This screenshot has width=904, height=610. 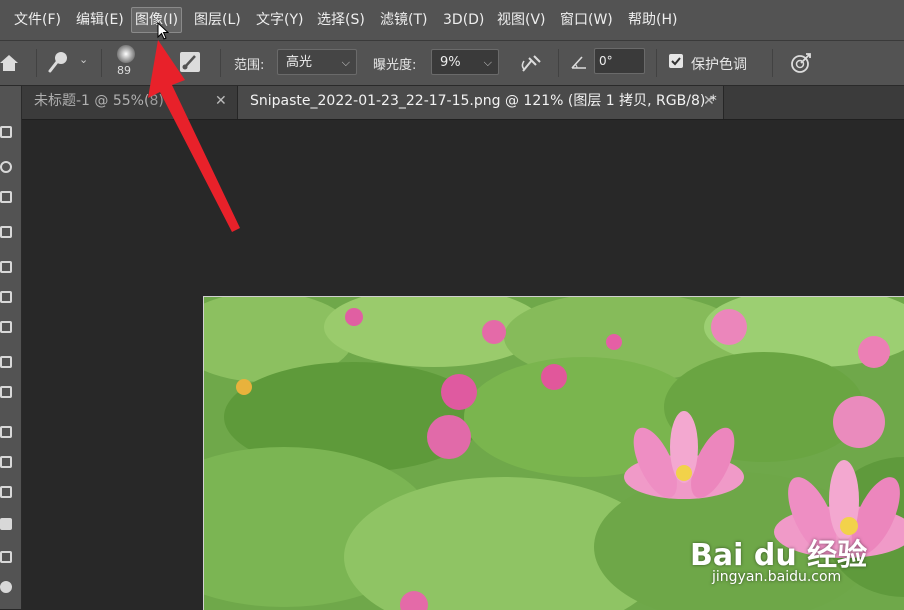 What do you see at coordinates (7, 167) in the screenshot?
I see `lasso-tool-icon` at bounding box center [7, 167].